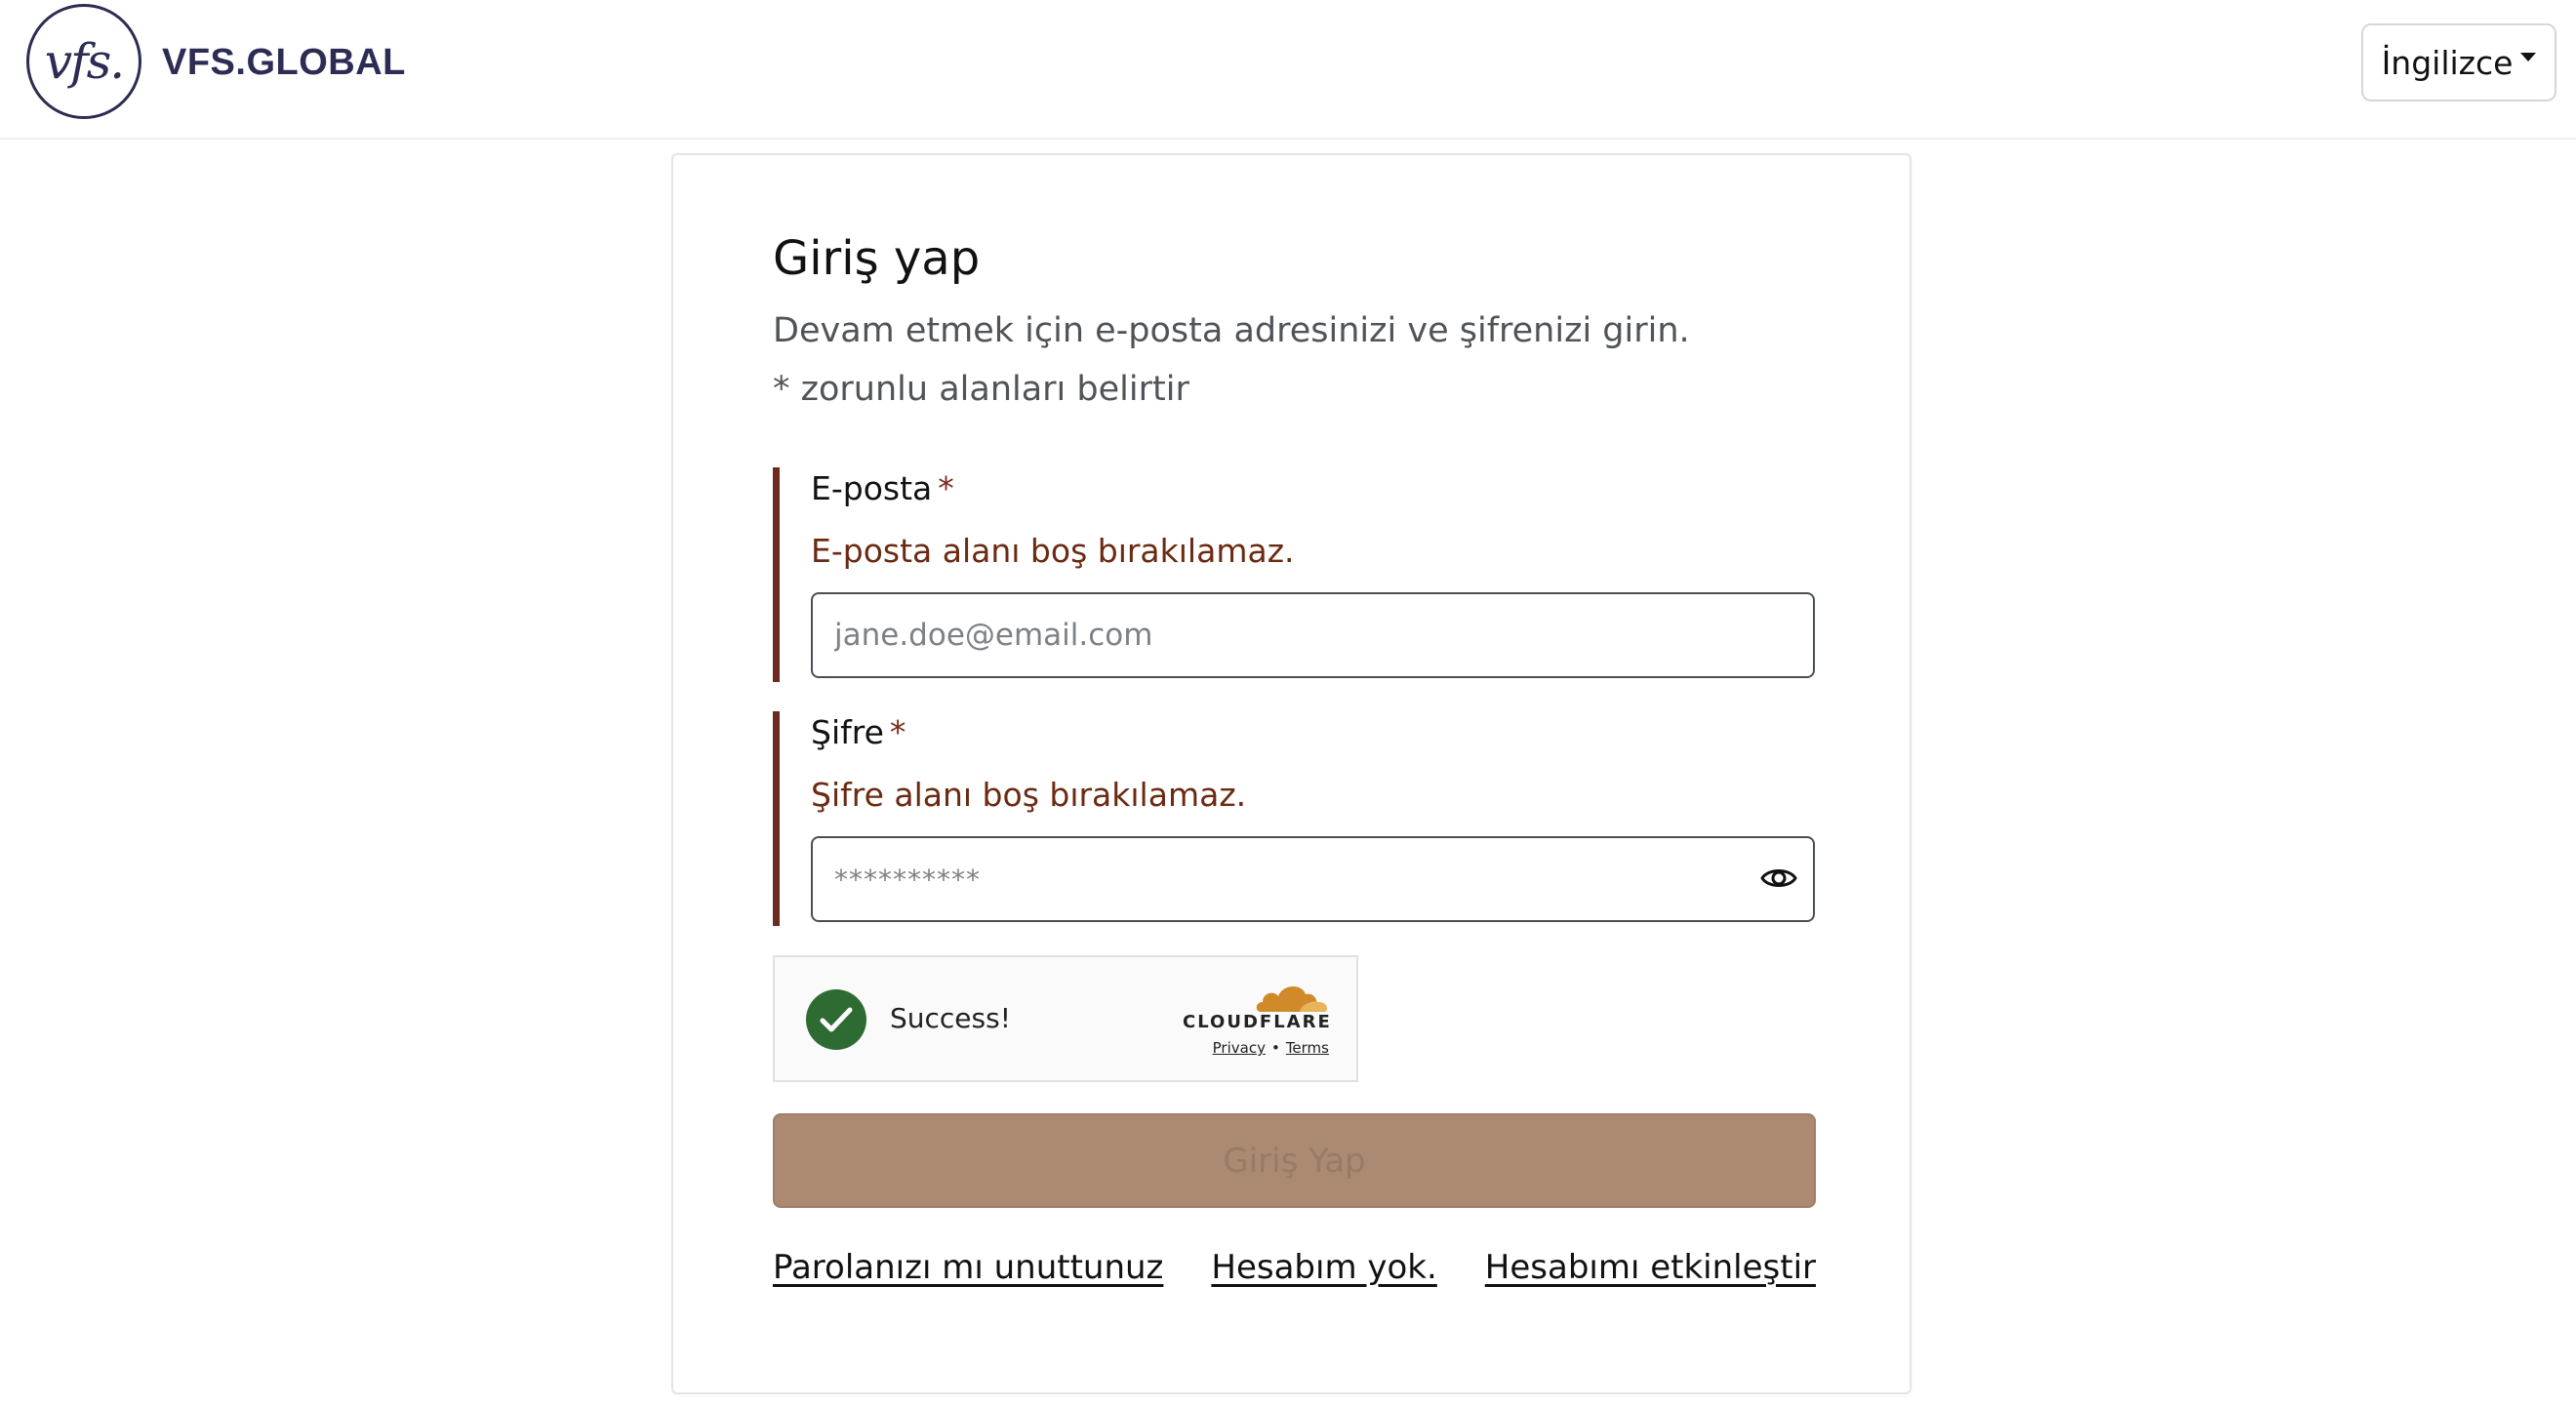 The height and width of the screenshot is (1407, 2576). I want to click on vfs-logo-mark: vfs., so click(83, 61).